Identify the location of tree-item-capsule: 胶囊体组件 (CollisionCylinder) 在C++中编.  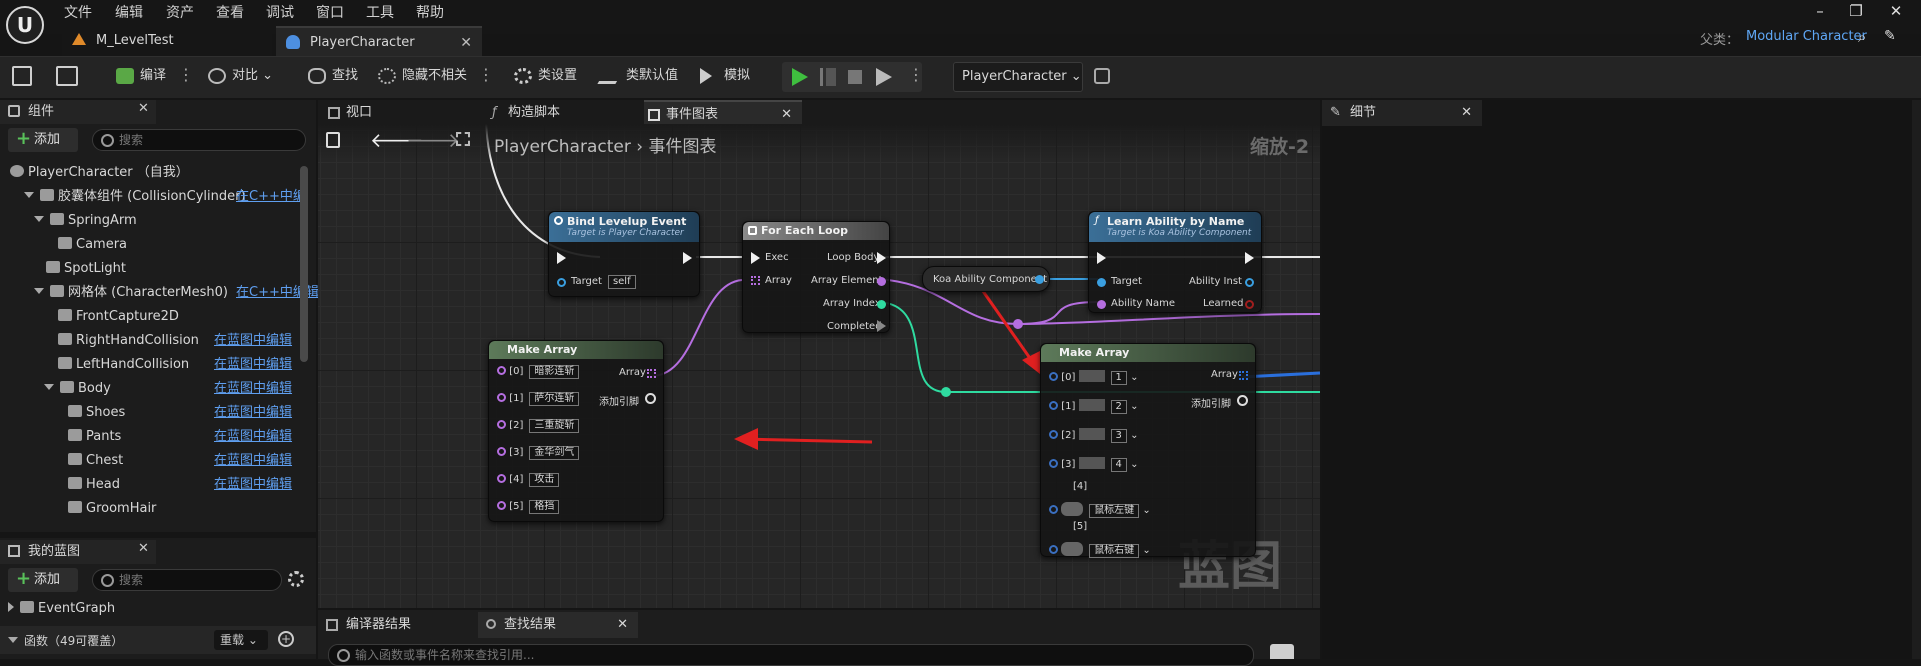
(165, 197).